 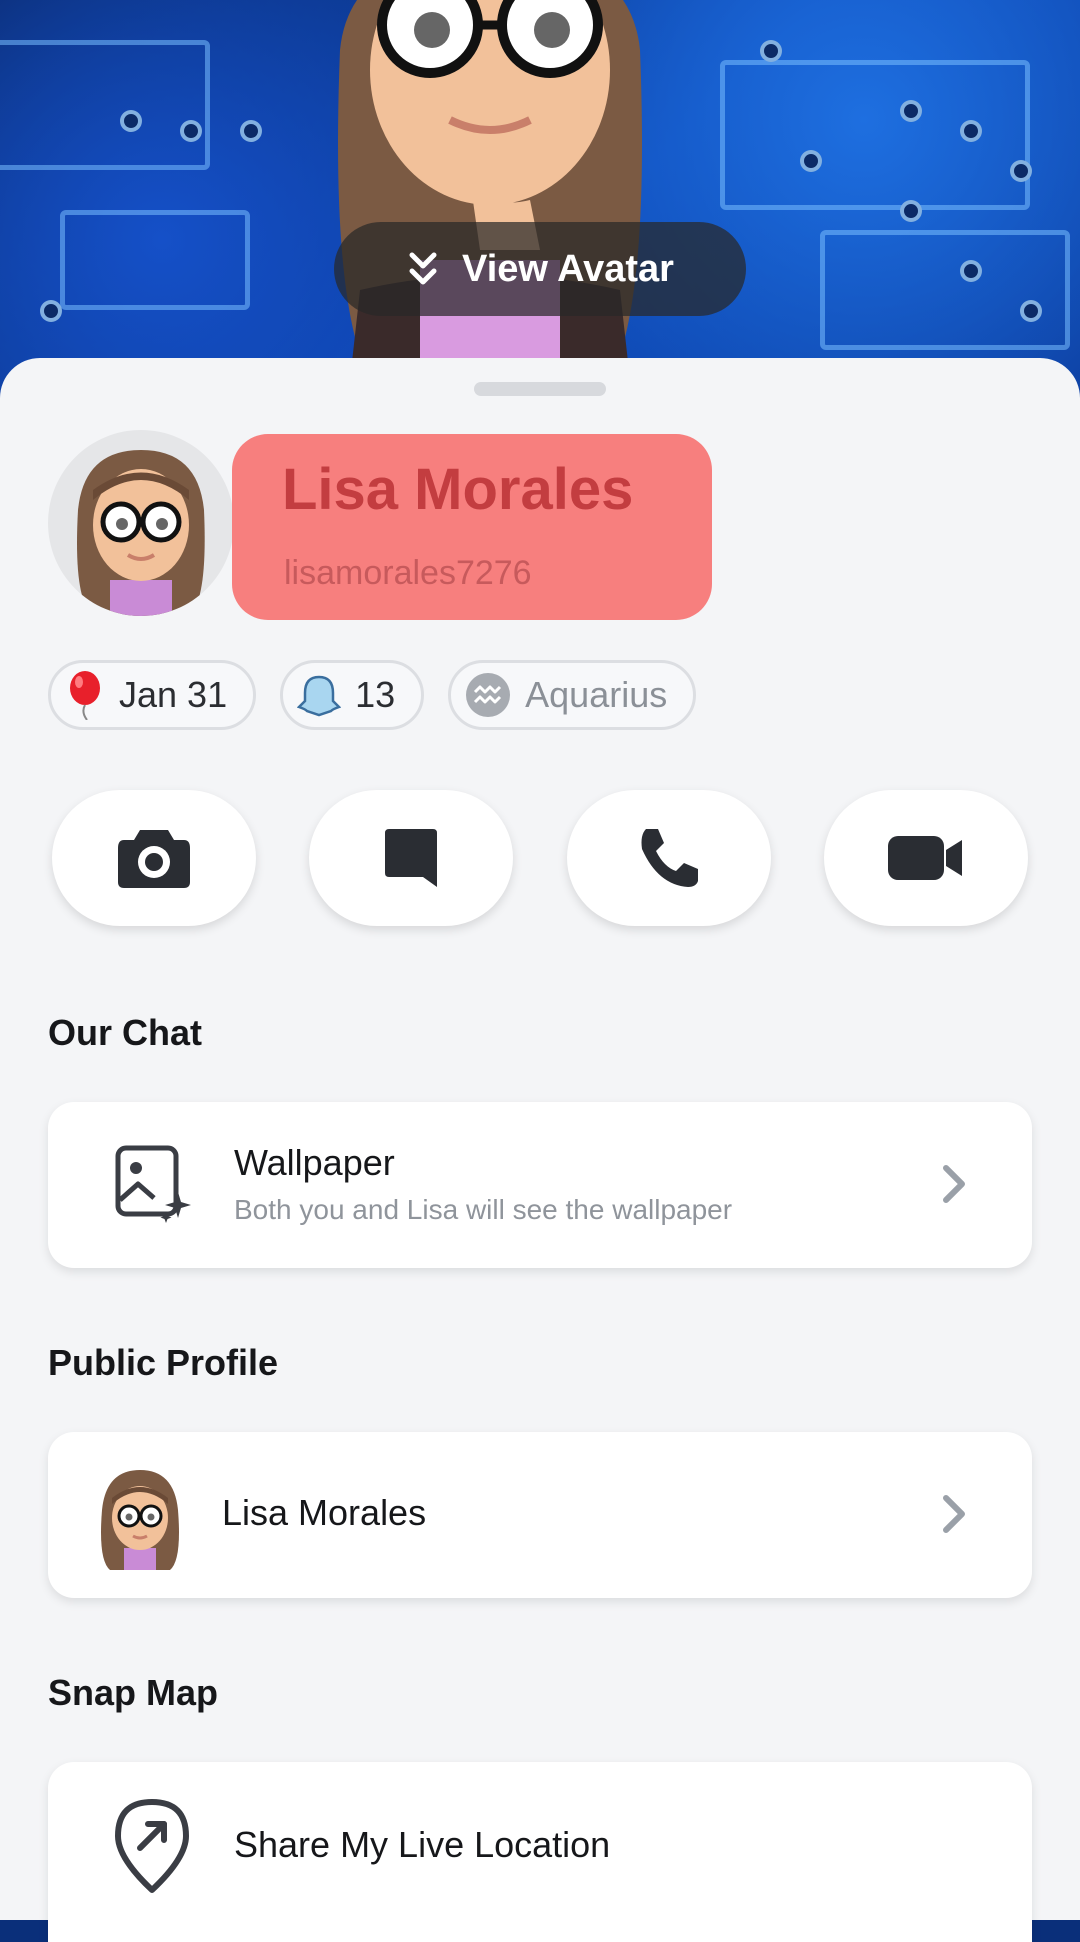 I want to click on video-call-button, so click(x=925, y=858).